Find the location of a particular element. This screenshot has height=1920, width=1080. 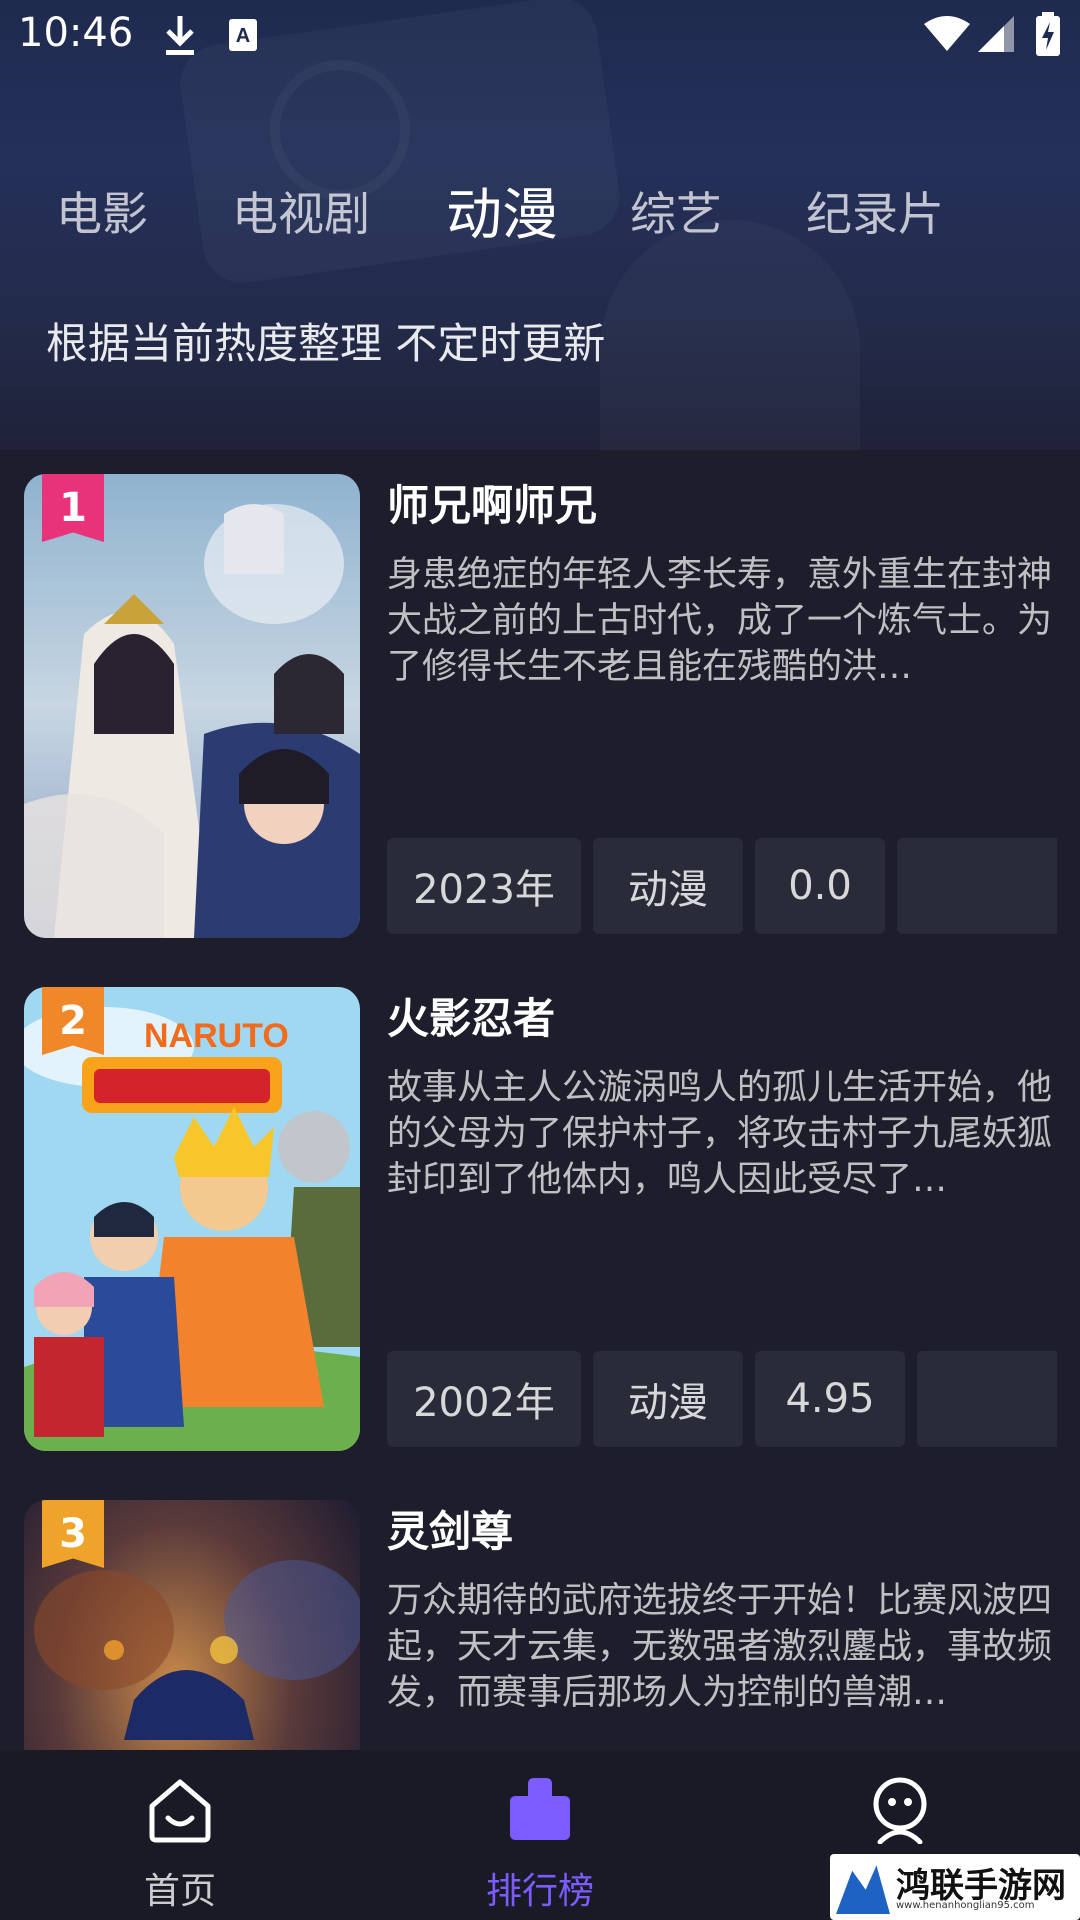

autofill-a-icon: A is located at coordinates (243, 35).